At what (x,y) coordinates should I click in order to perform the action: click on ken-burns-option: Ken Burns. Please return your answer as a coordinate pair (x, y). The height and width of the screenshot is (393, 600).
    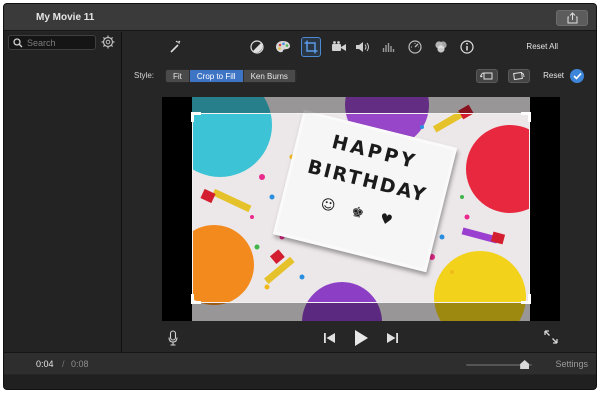
    Looking at the image, I should click on (269, 76).